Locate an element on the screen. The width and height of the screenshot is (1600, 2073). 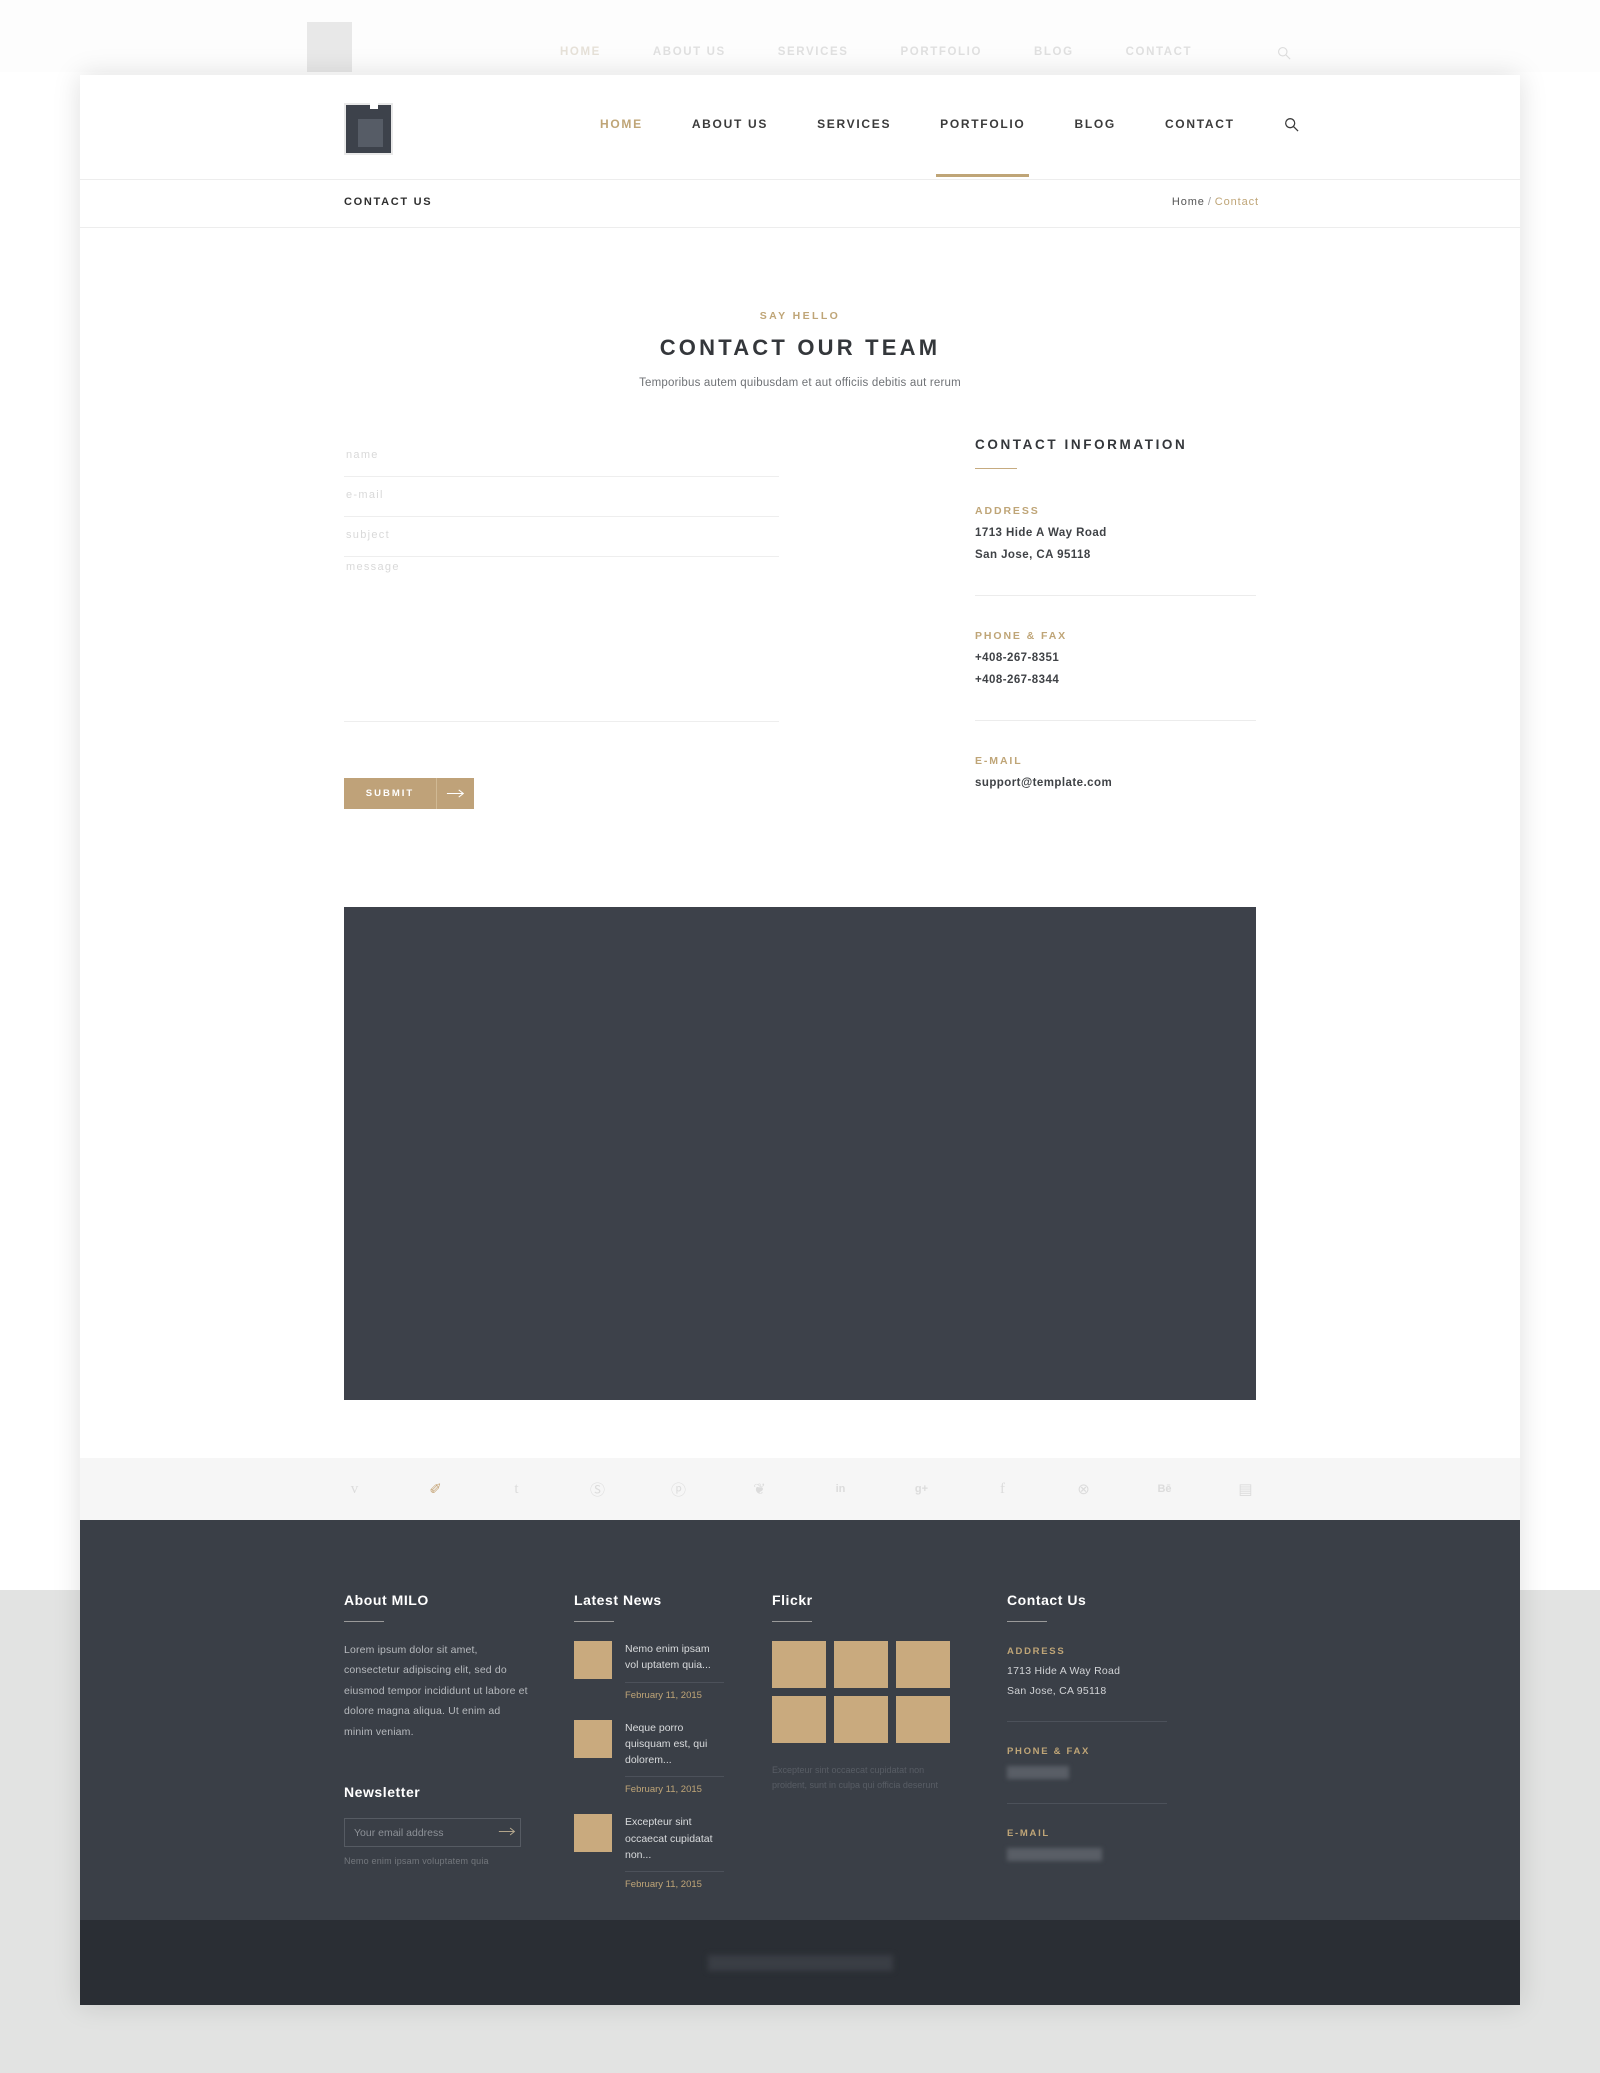
facebook-icon: f is located at coordinates (1002, 1489).